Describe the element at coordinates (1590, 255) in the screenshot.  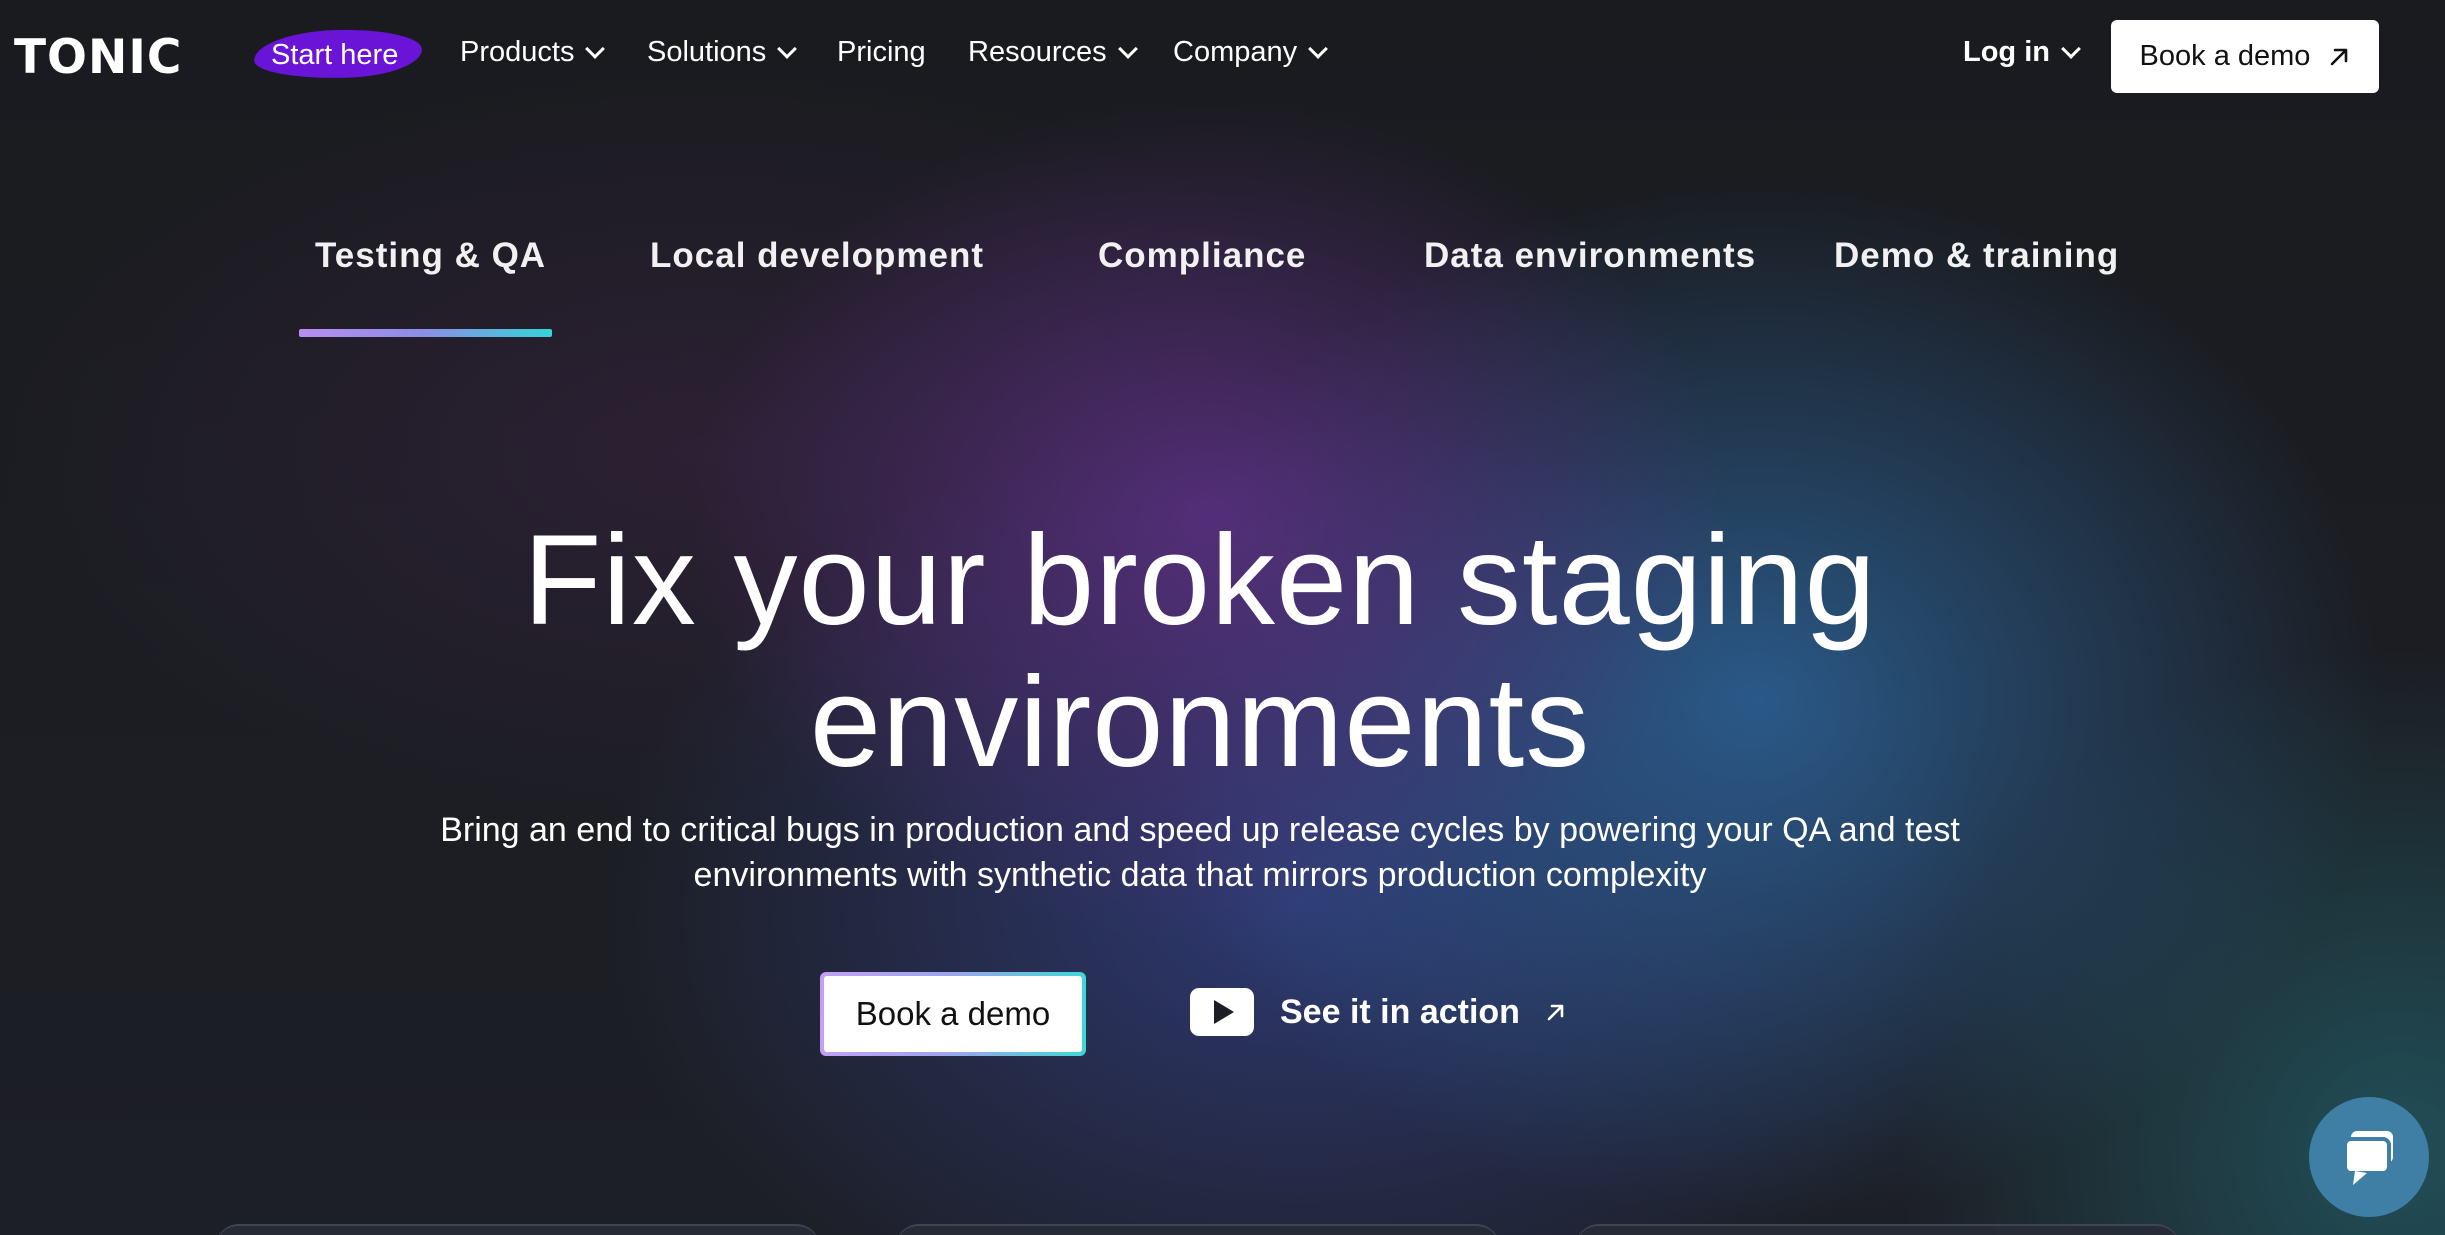
I see `tab-data-environments: Data environments` at that location.